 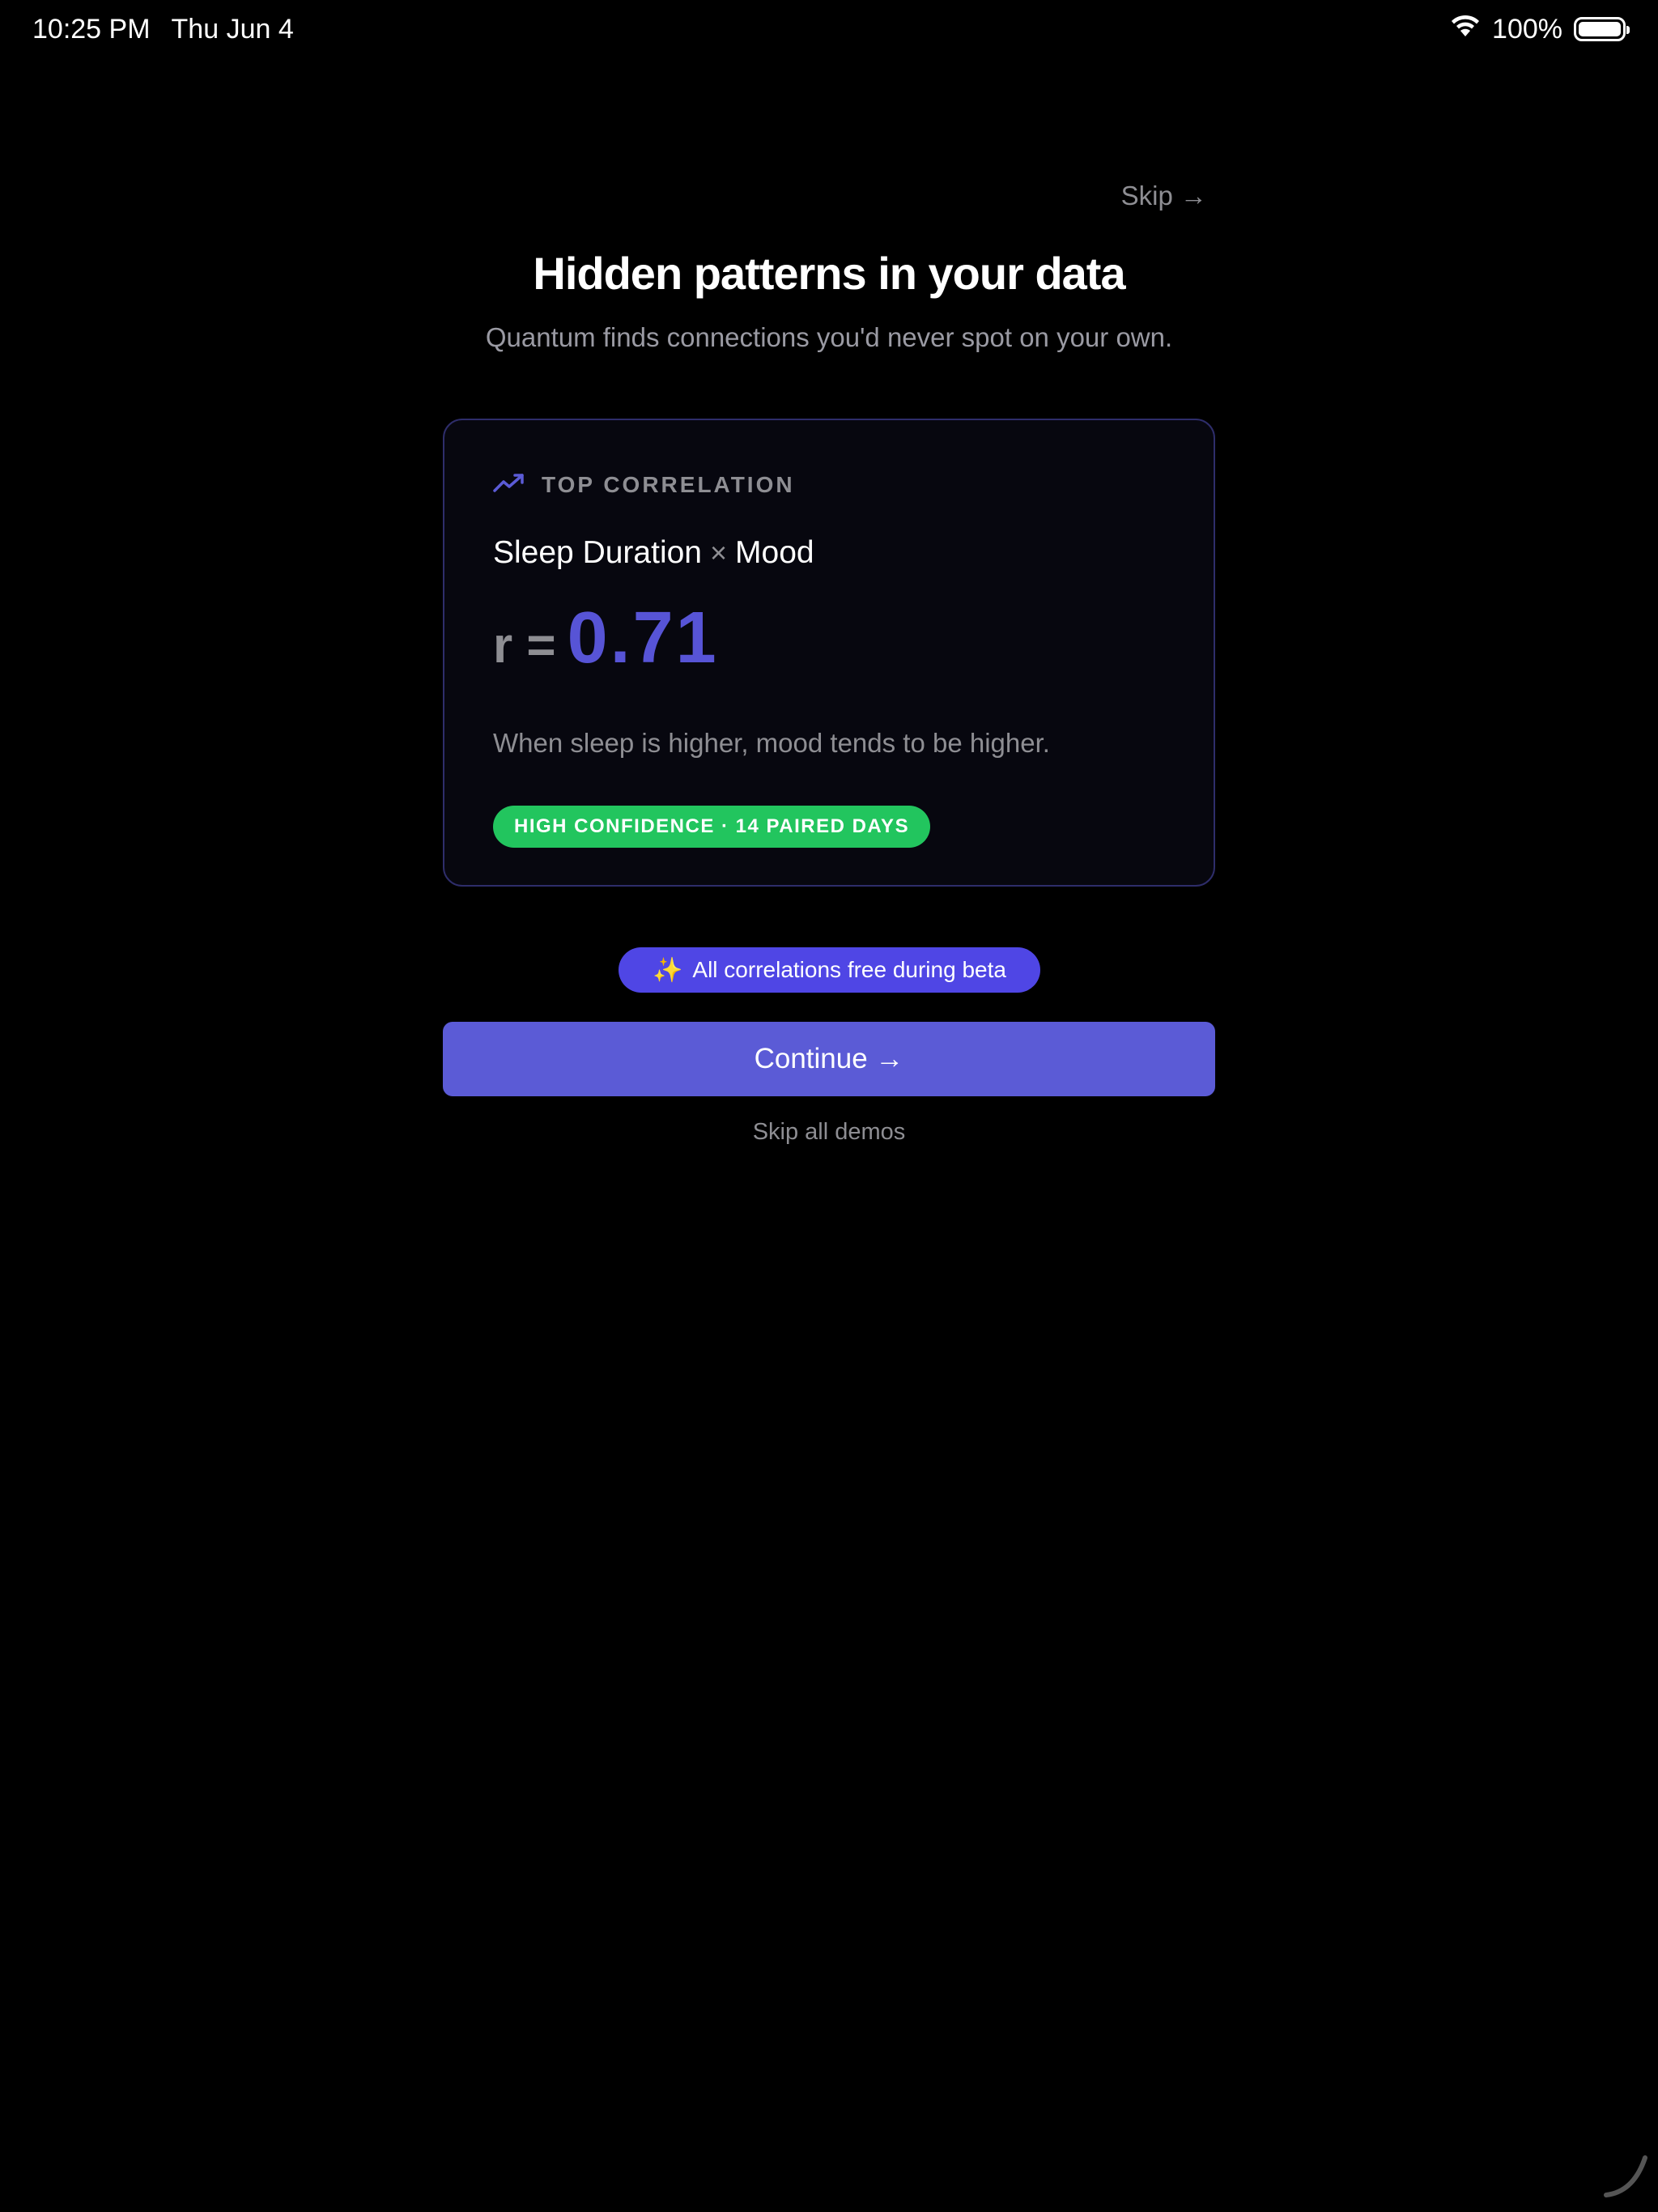 I want to click on times-symbol: ×, so click(x=719, y=552).